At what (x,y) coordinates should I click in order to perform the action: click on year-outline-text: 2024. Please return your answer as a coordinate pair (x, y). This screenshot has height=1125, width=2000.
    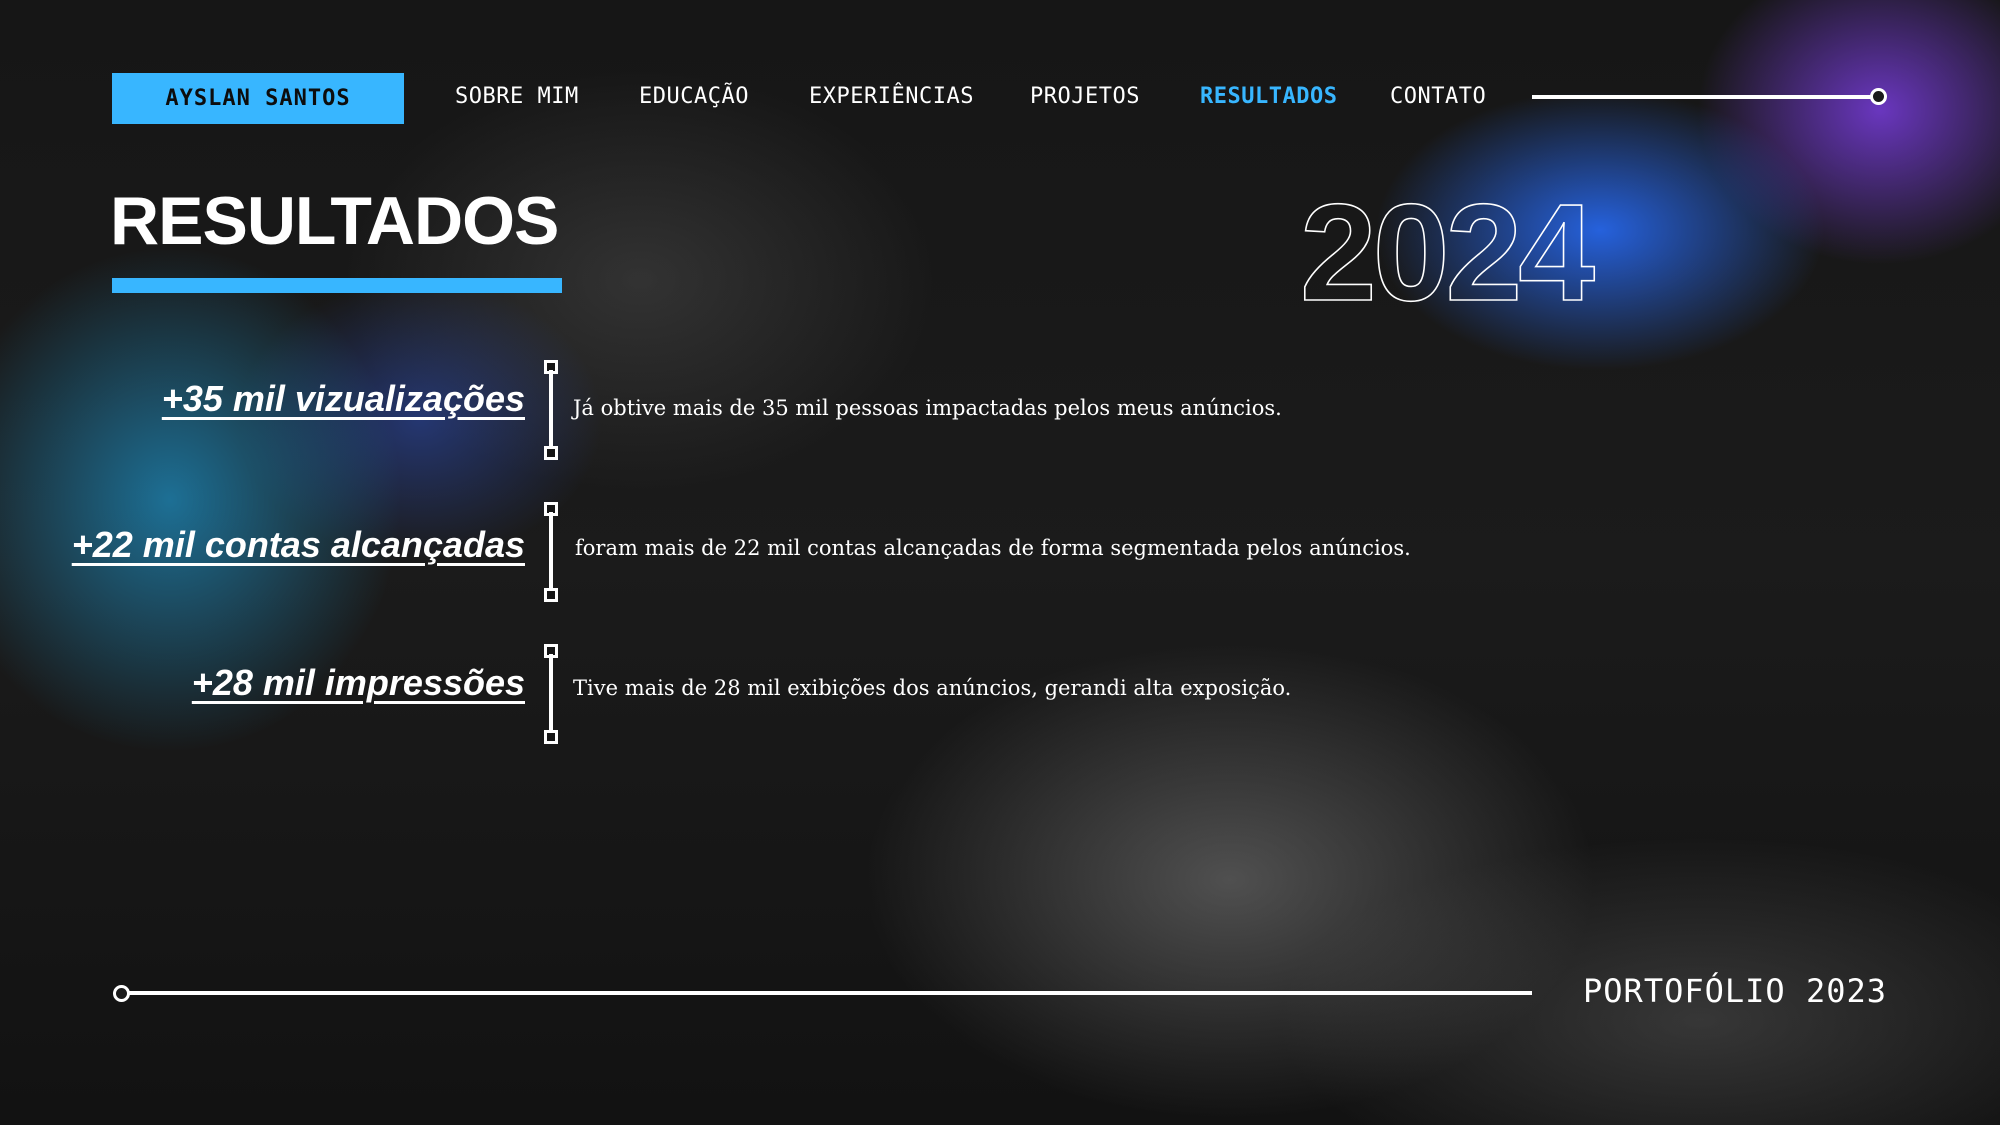
    Looking at the image, I should click on (1449, 253).